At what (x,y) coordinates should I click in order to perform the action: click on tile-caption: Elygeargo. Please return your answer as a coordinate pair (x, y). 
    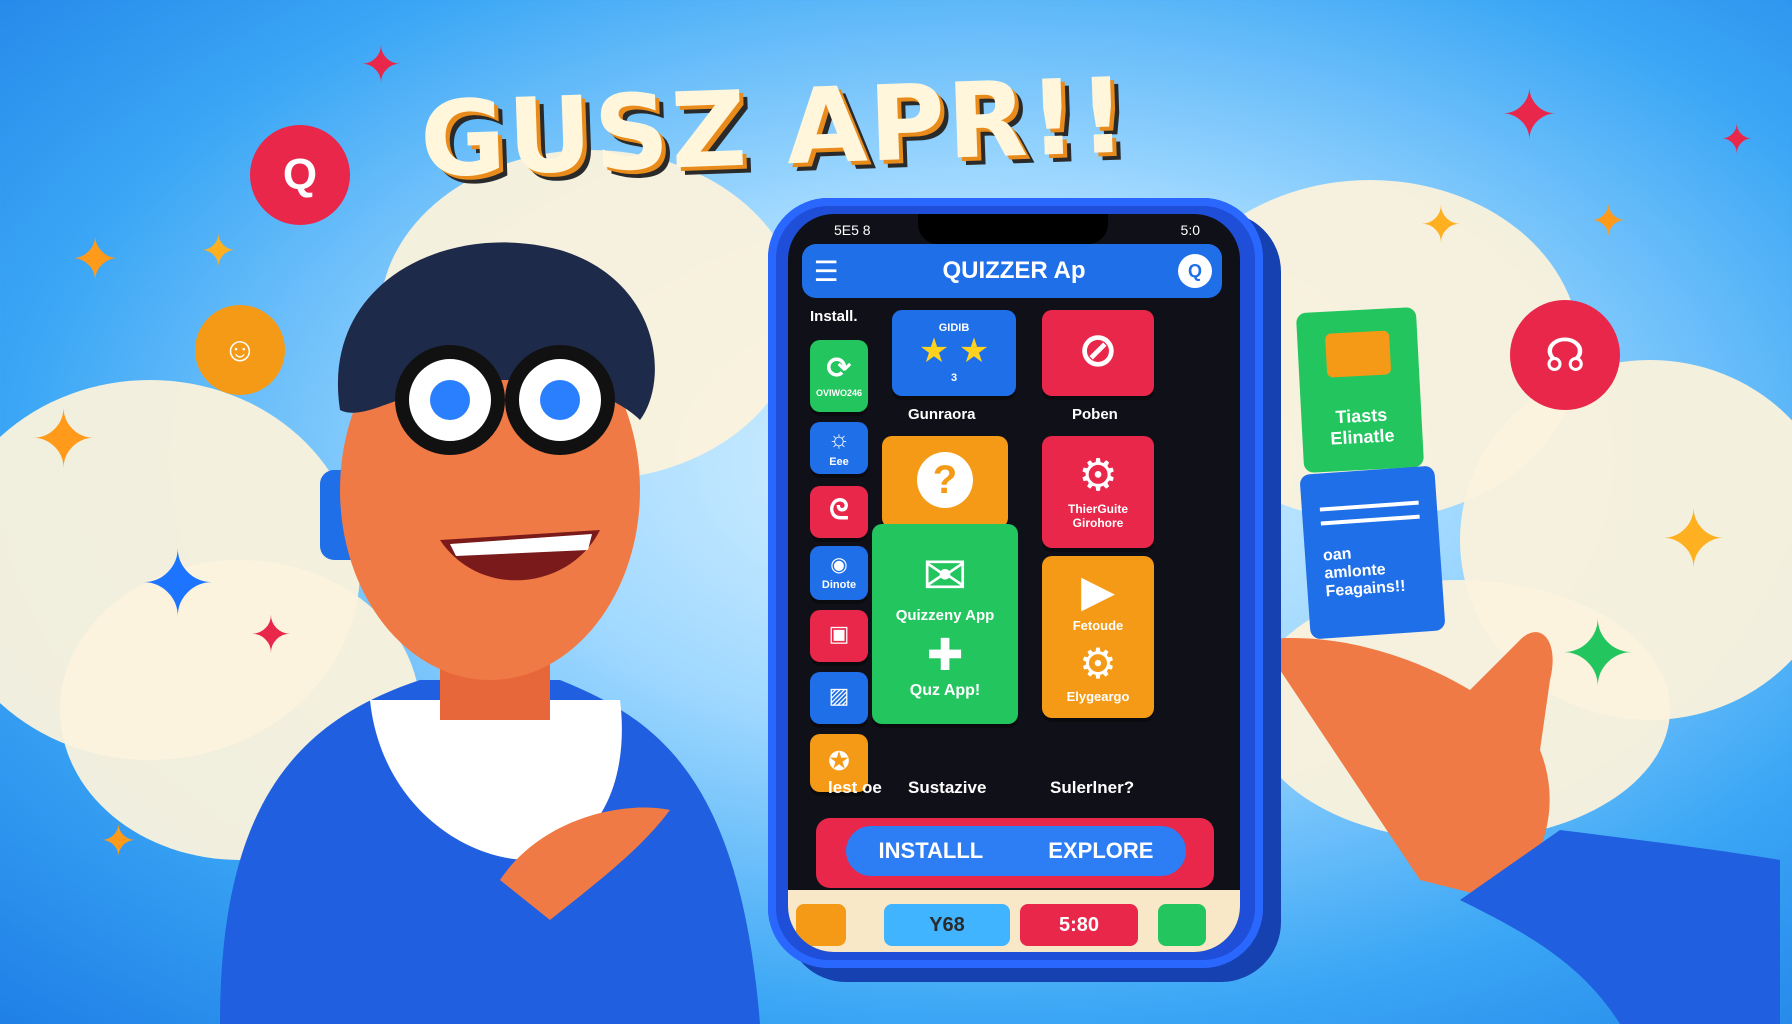
    Looking at the image, I should click on (1098, 696).